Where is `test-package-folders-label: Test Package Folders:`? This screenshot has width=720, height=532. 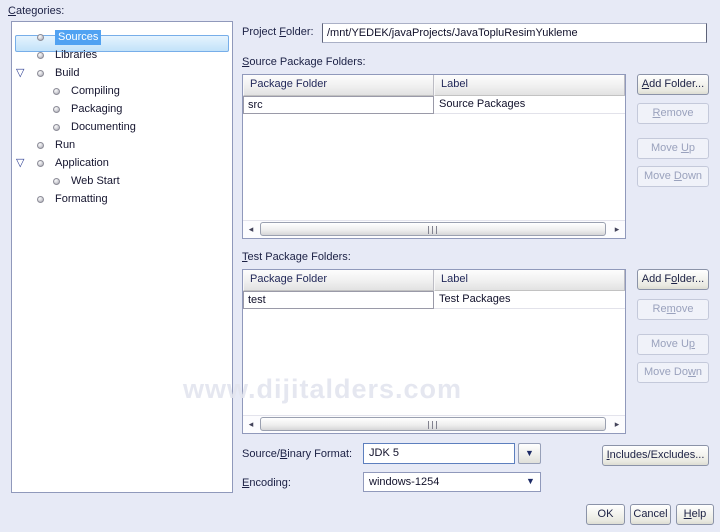 test-package-folders-label: Test Package Folders: is located at coordinates (296, 257).